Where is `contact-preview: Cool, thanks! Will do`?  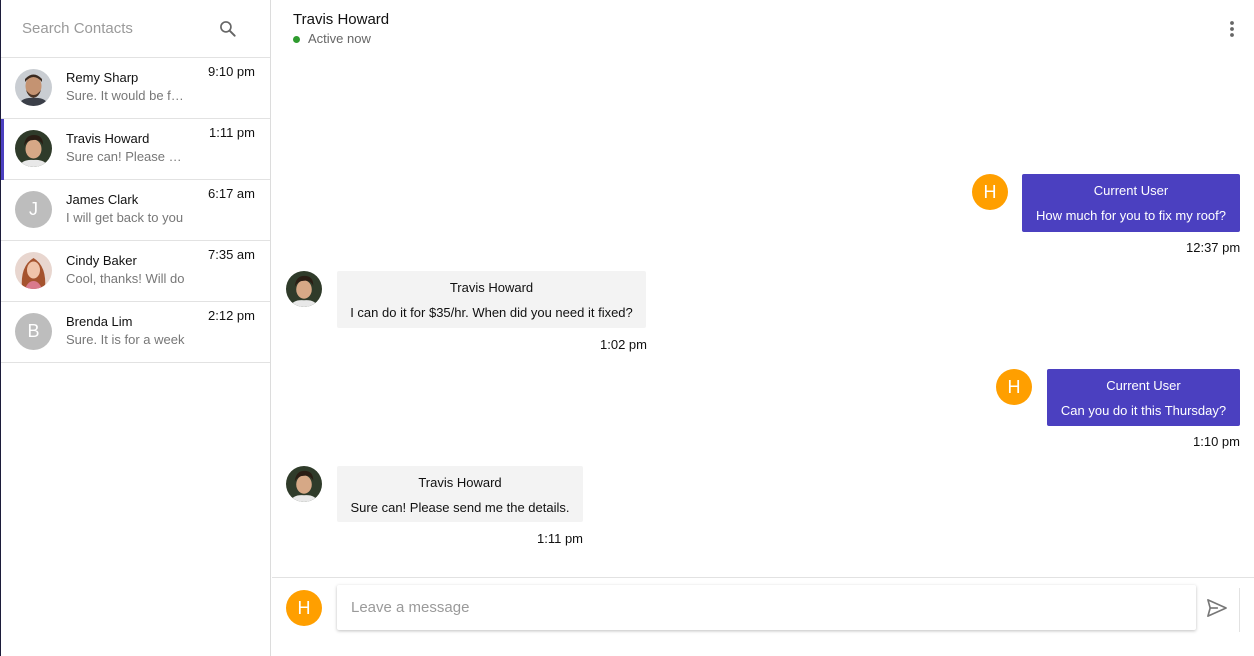 contact-preview: Cool, thanks! Will do is located at coordinates (125, 278).